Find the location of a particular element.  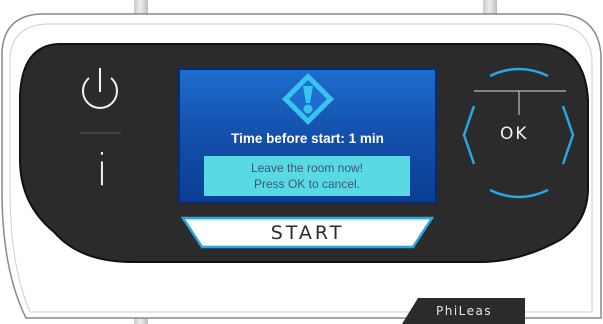

countdown-status-text: Time before start: 1 min is located at coordinates (307, 138).